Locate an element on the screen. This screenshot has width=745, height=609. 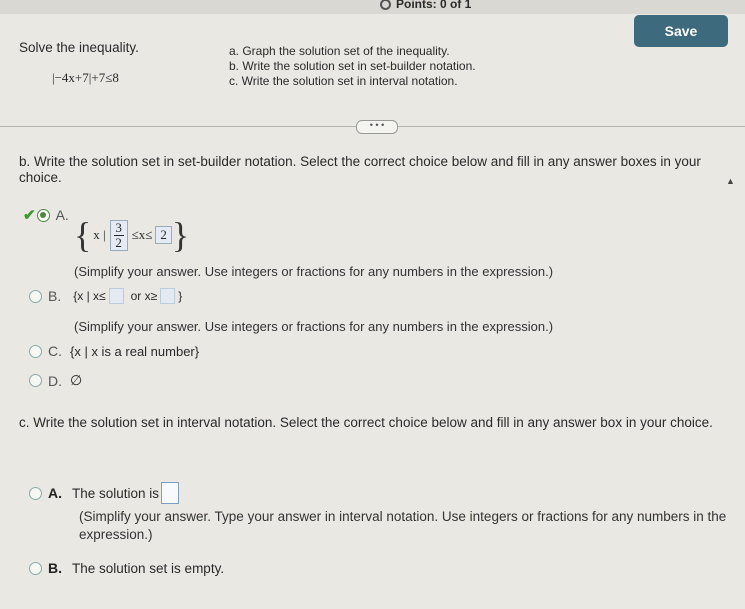
option-c-text: {x | x is a real number} is located at coordinates (135, 351).